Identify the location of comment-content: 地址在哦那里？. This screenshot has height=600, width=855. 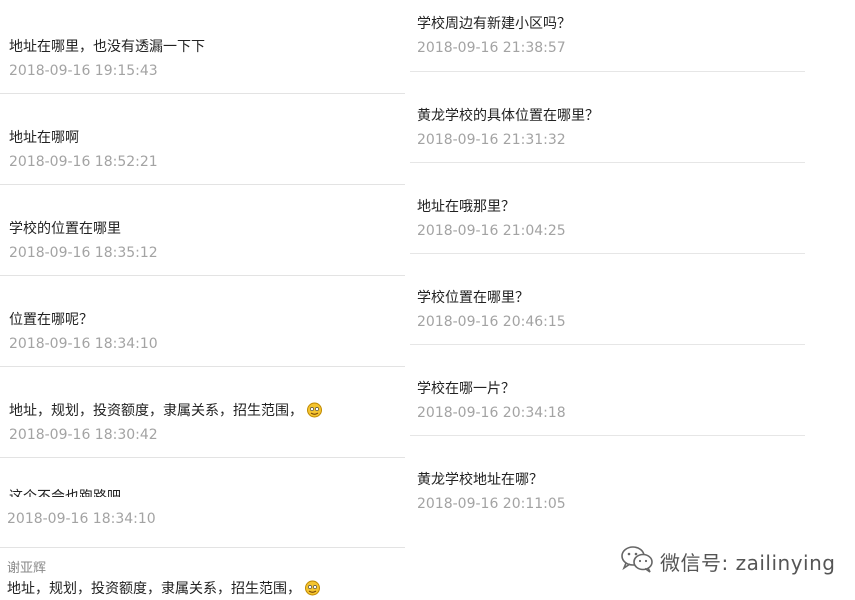
(466, 207).